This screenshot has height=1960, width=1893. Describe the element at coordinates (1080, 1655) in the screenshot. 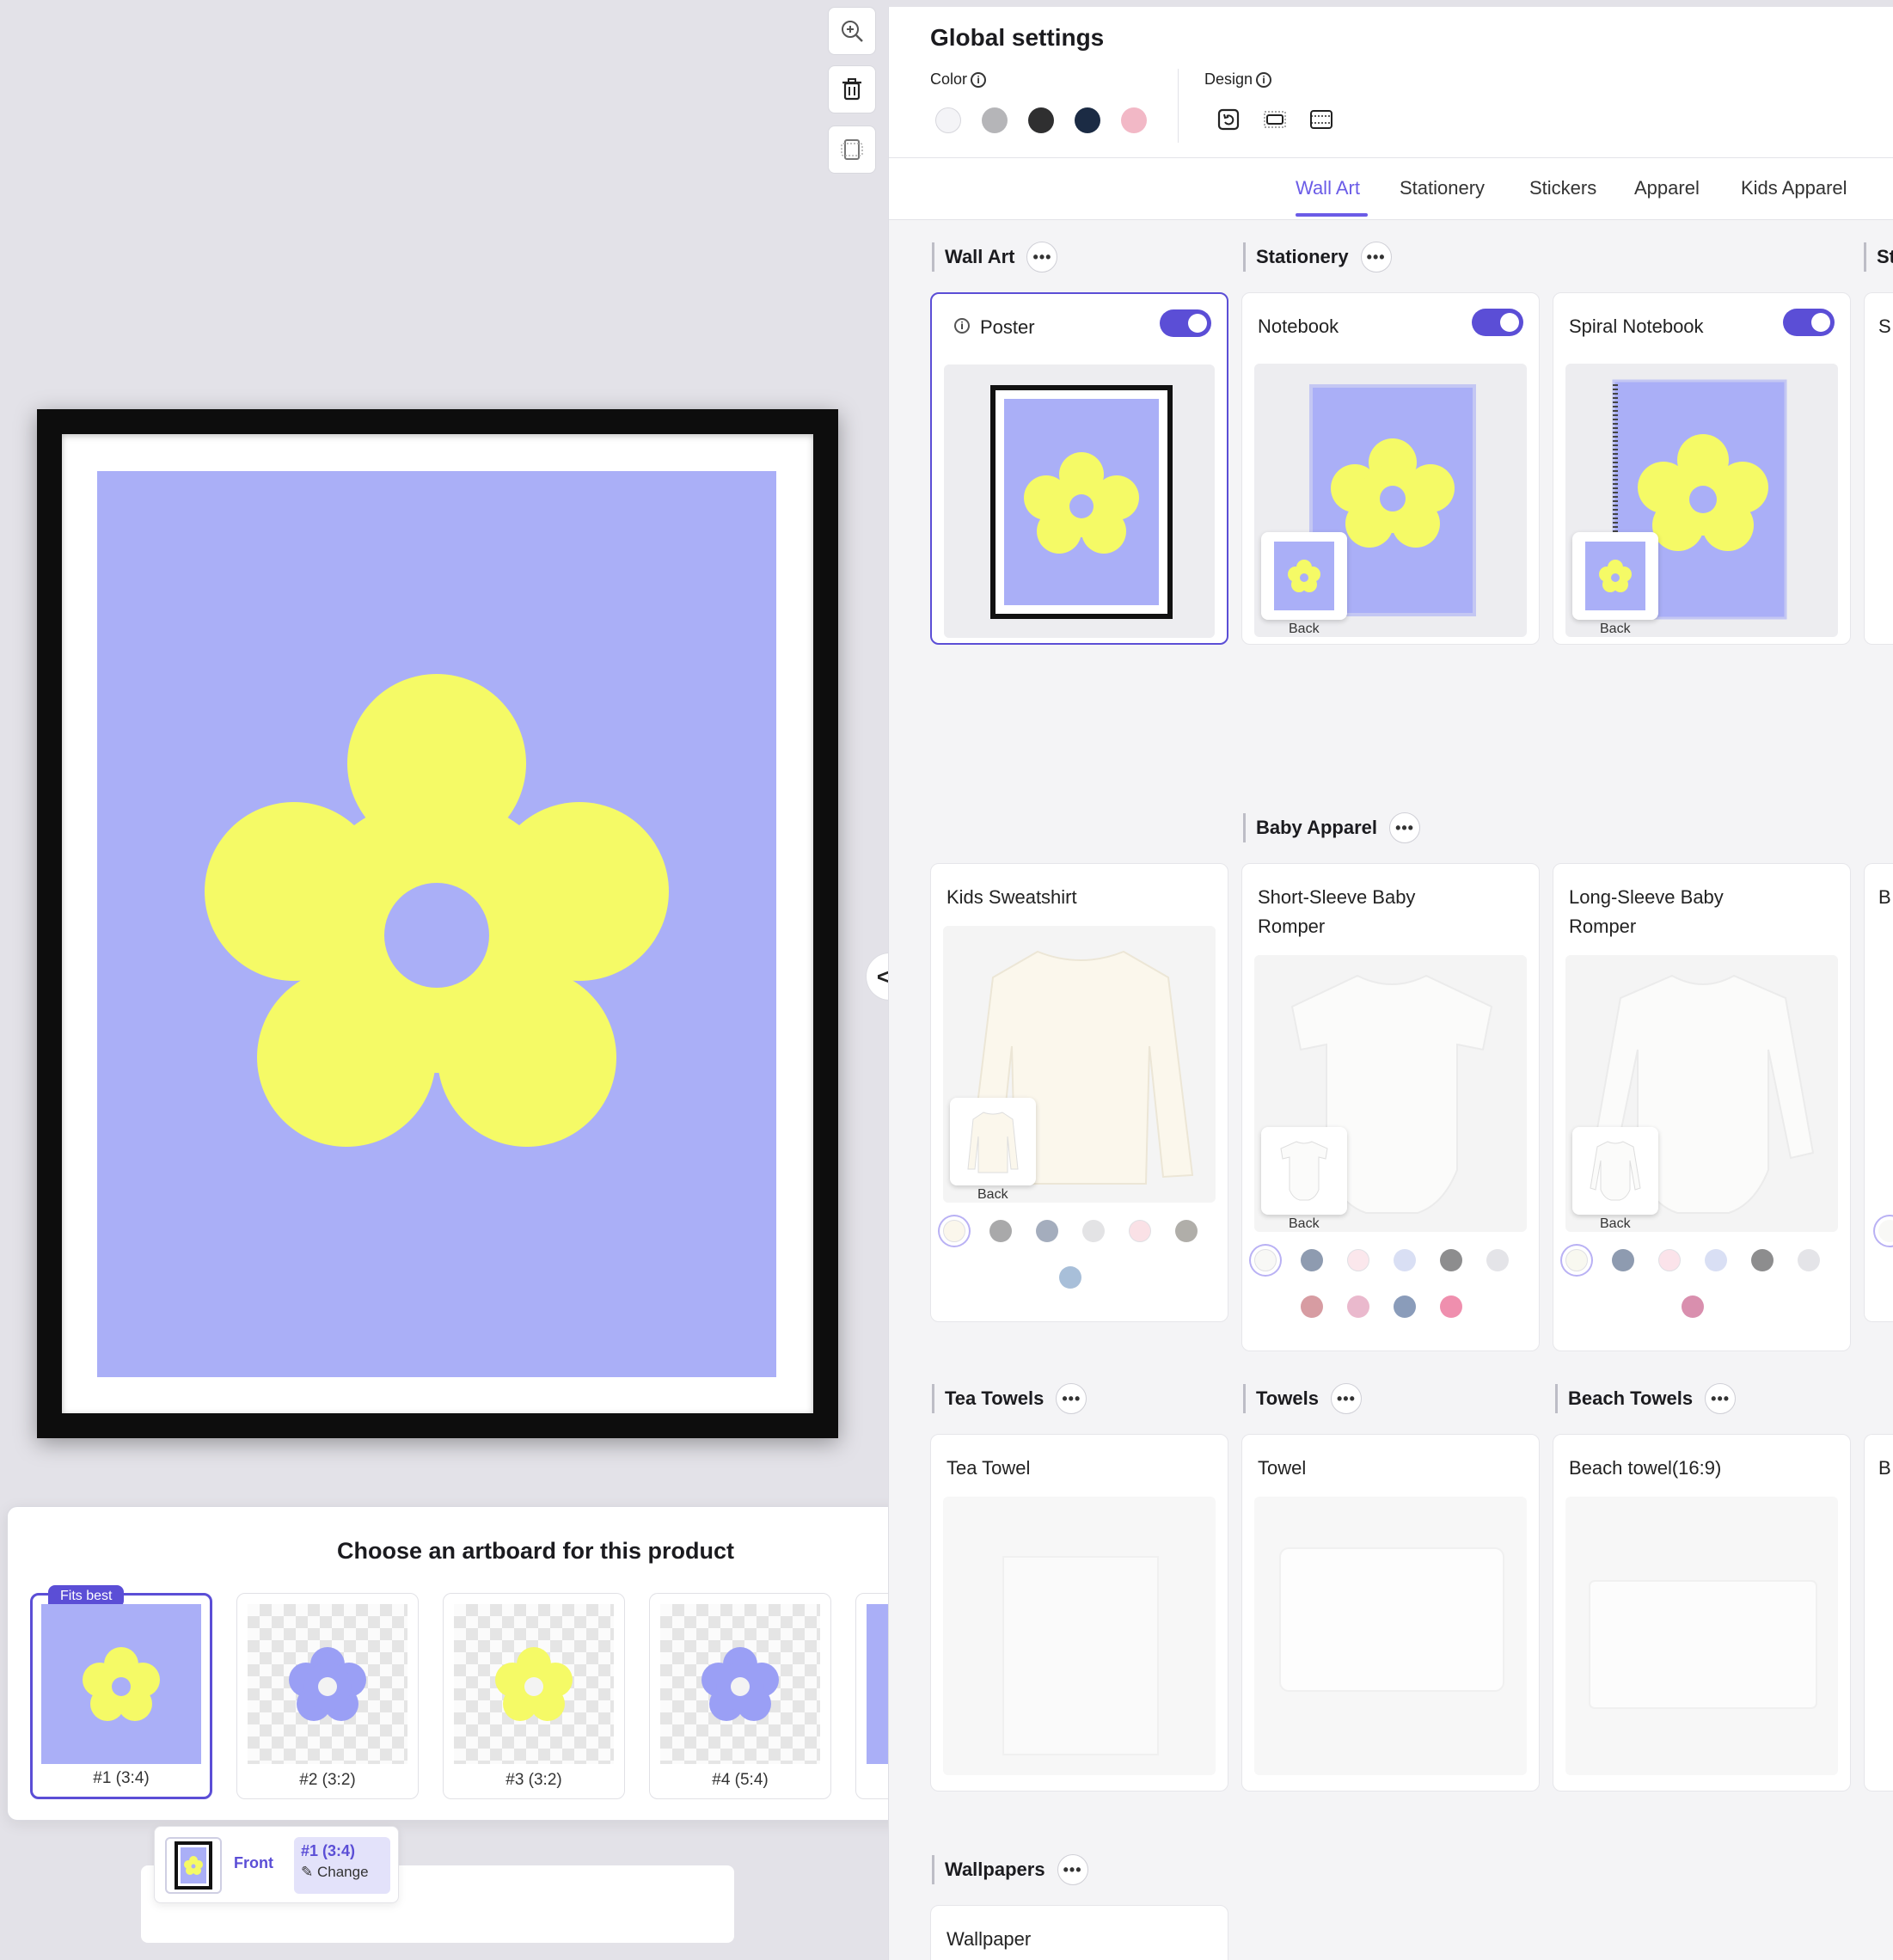

I see `tea-towel-mockup-image` at that location.